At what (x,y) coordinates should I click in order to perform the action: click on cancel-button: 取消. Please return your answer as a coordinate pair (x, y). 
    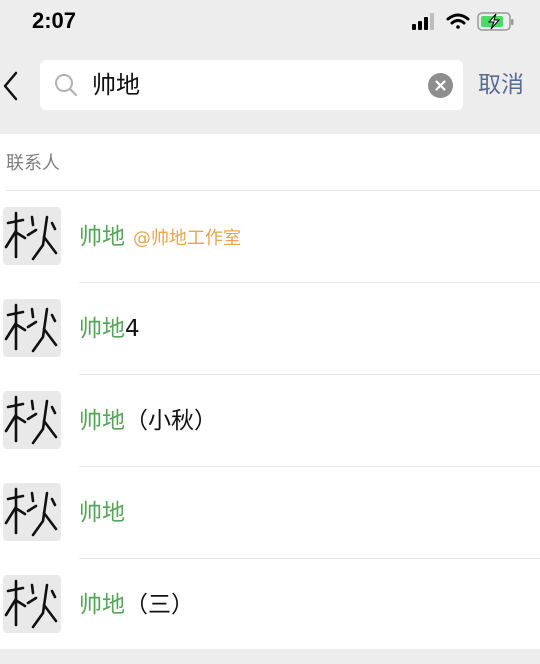
    Looking at the image, I should click on (501, 85).